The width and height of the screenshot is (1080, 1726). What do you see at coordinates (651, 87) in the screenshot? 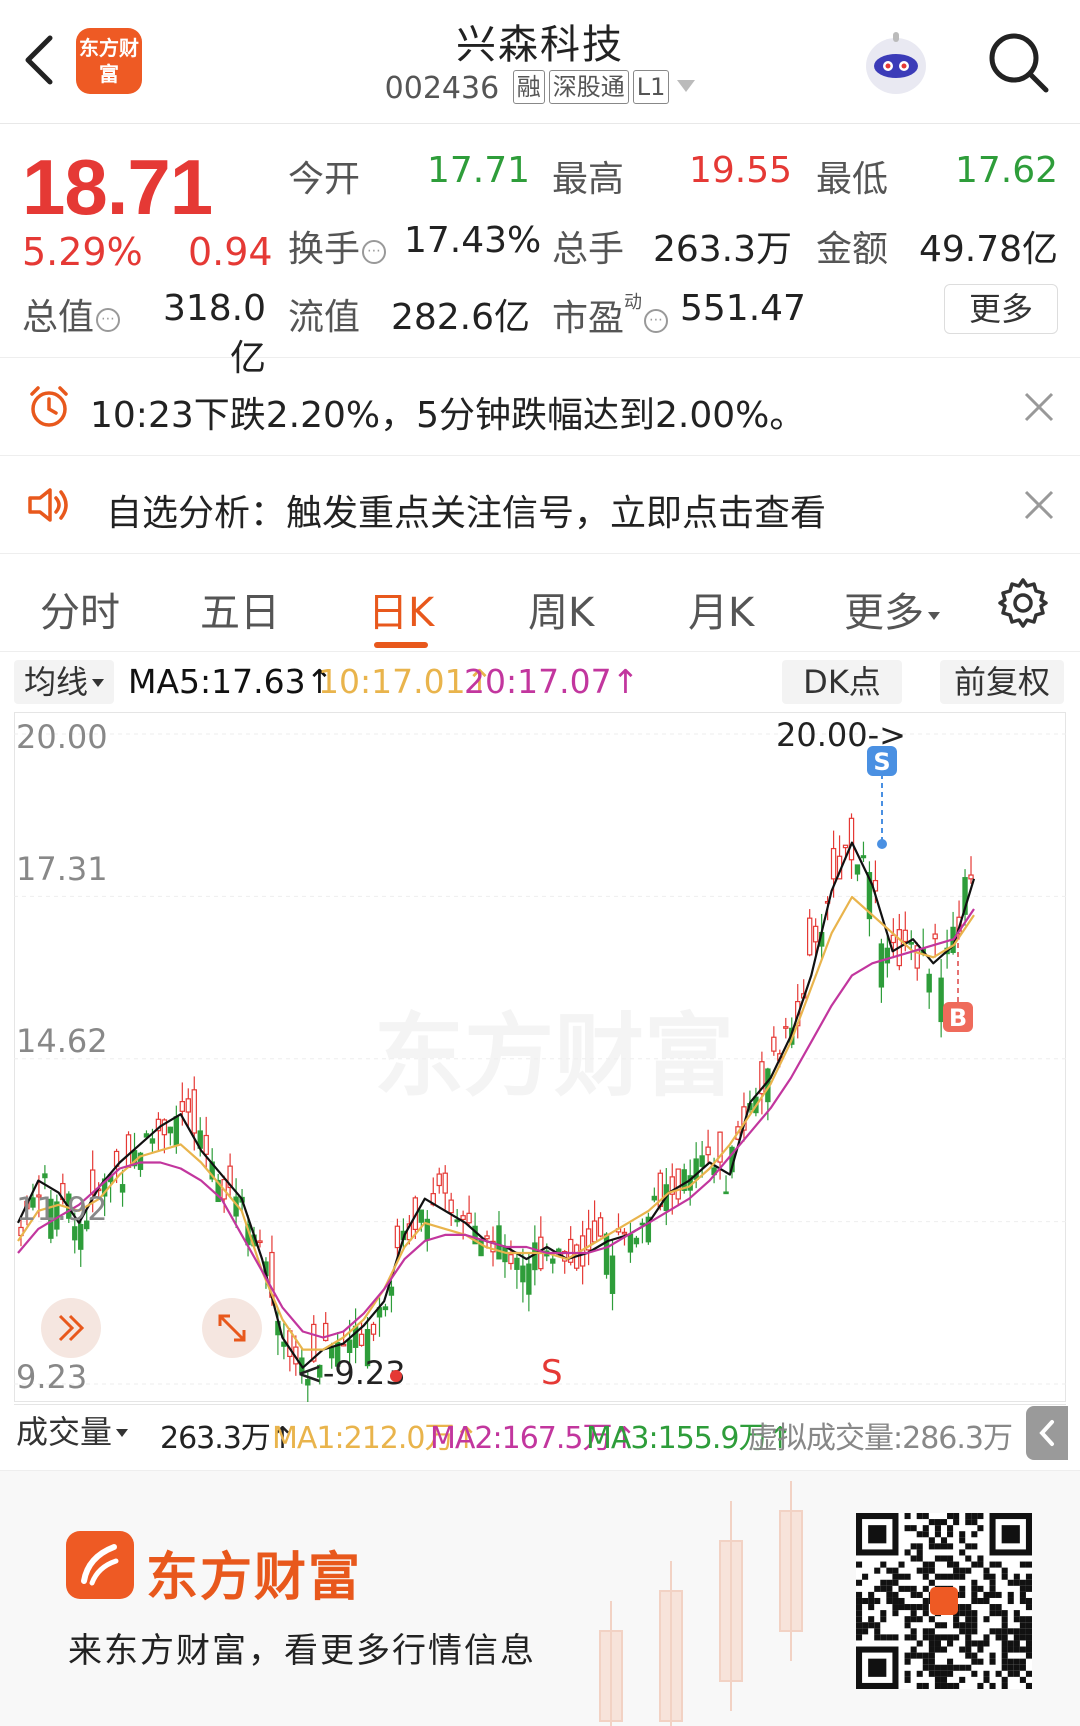
I see `tag-level: L1` at bounding box center [651, 87].